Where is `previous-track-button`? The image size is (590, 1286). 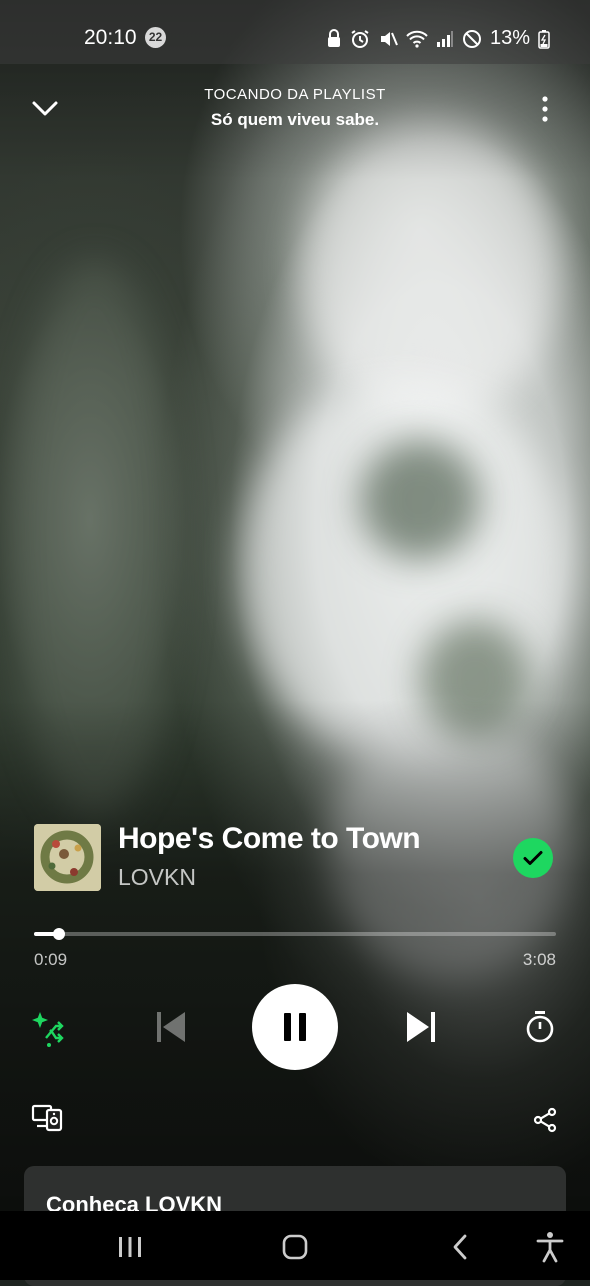 previous-track-button is located at coordinates (171, 1027).